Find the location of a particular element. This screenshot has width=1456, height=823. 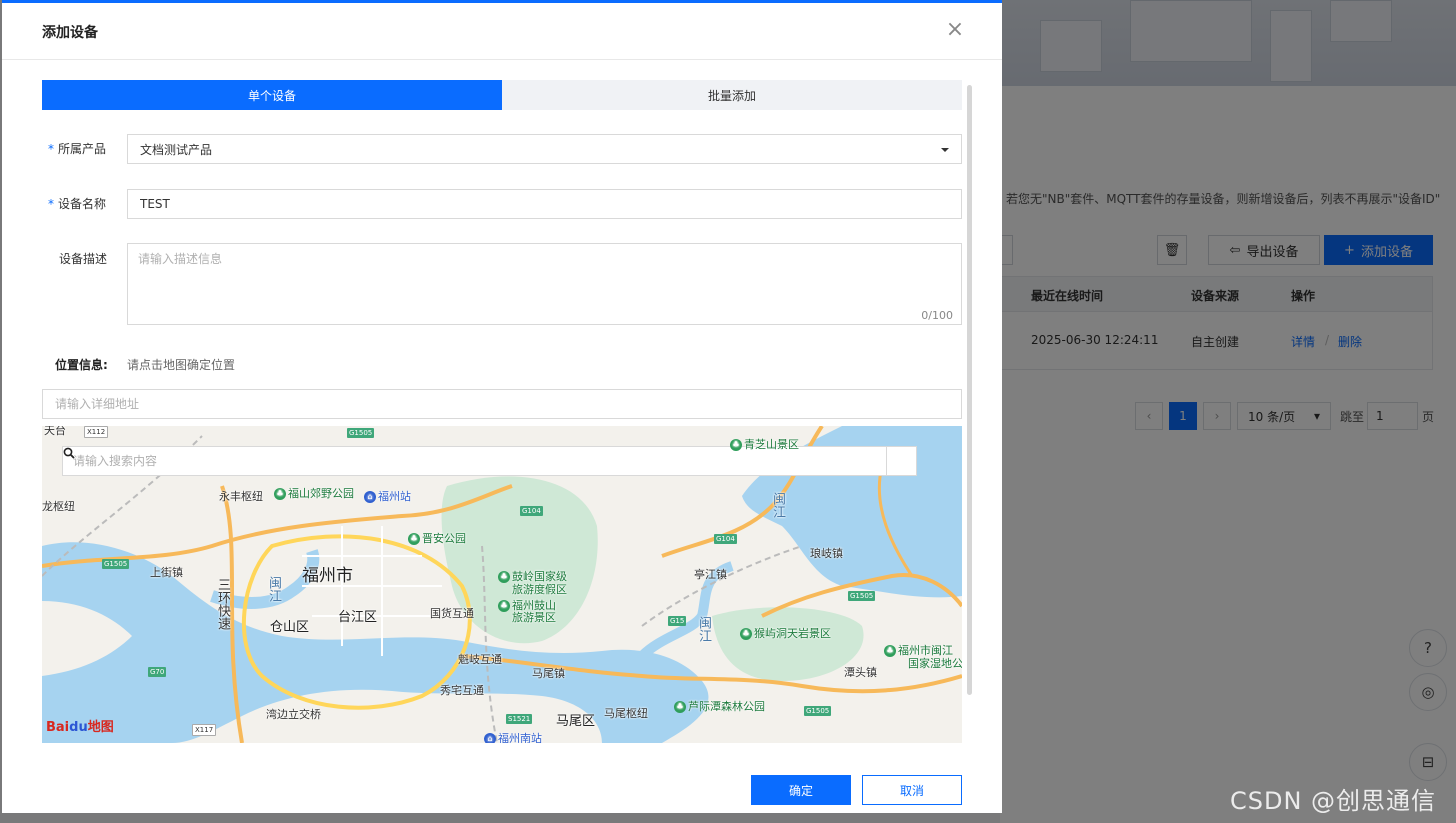

road-x117: X117 is located at coordinates (204, 730).